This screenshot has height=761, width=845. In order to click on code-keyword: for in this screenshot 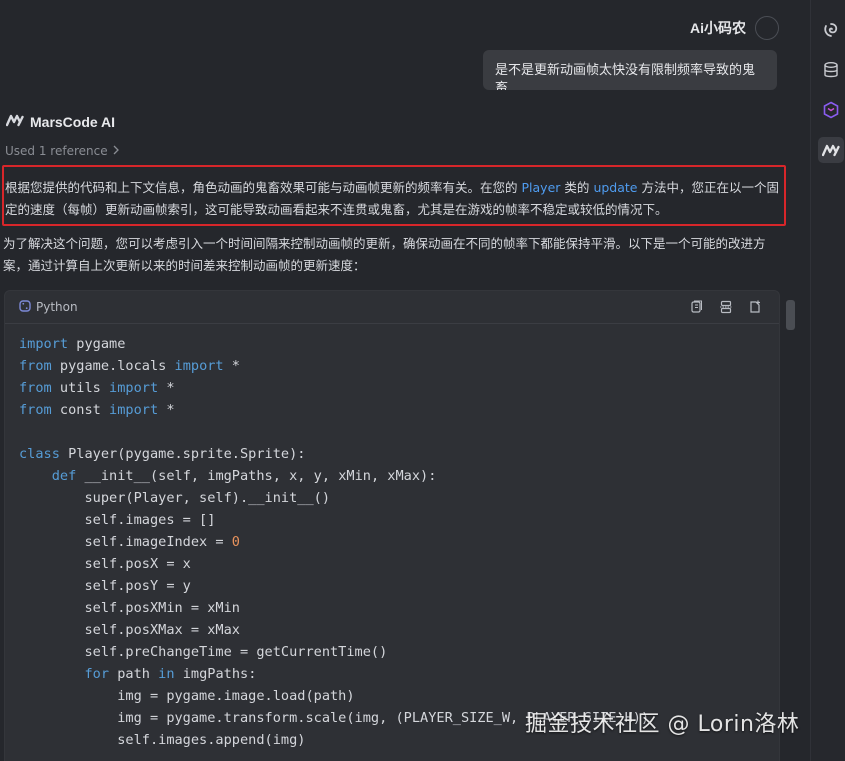, I will do `click(97, 674)`.